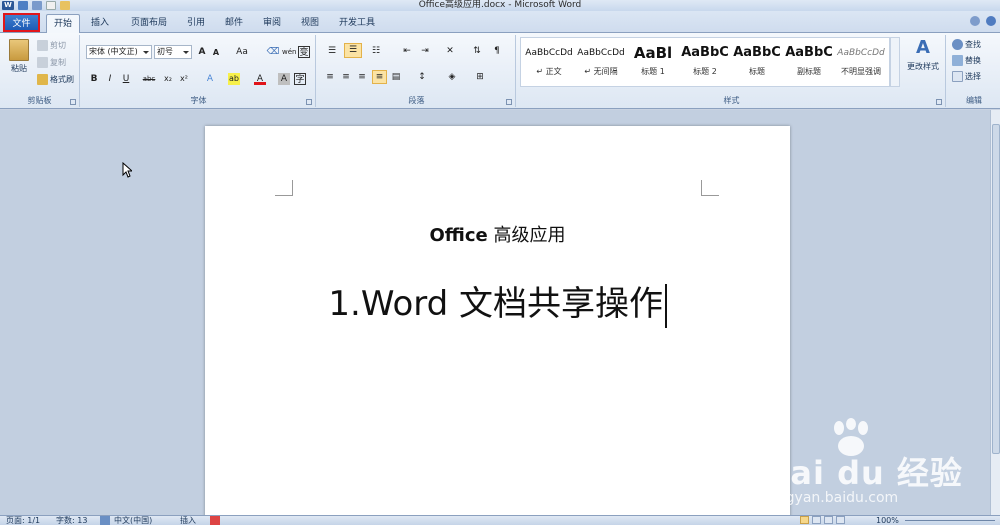 Image resolution: width=1000 pixels, height=525 pixels. I want to click on status-word-count: 字数: 13, so click(71, 520).